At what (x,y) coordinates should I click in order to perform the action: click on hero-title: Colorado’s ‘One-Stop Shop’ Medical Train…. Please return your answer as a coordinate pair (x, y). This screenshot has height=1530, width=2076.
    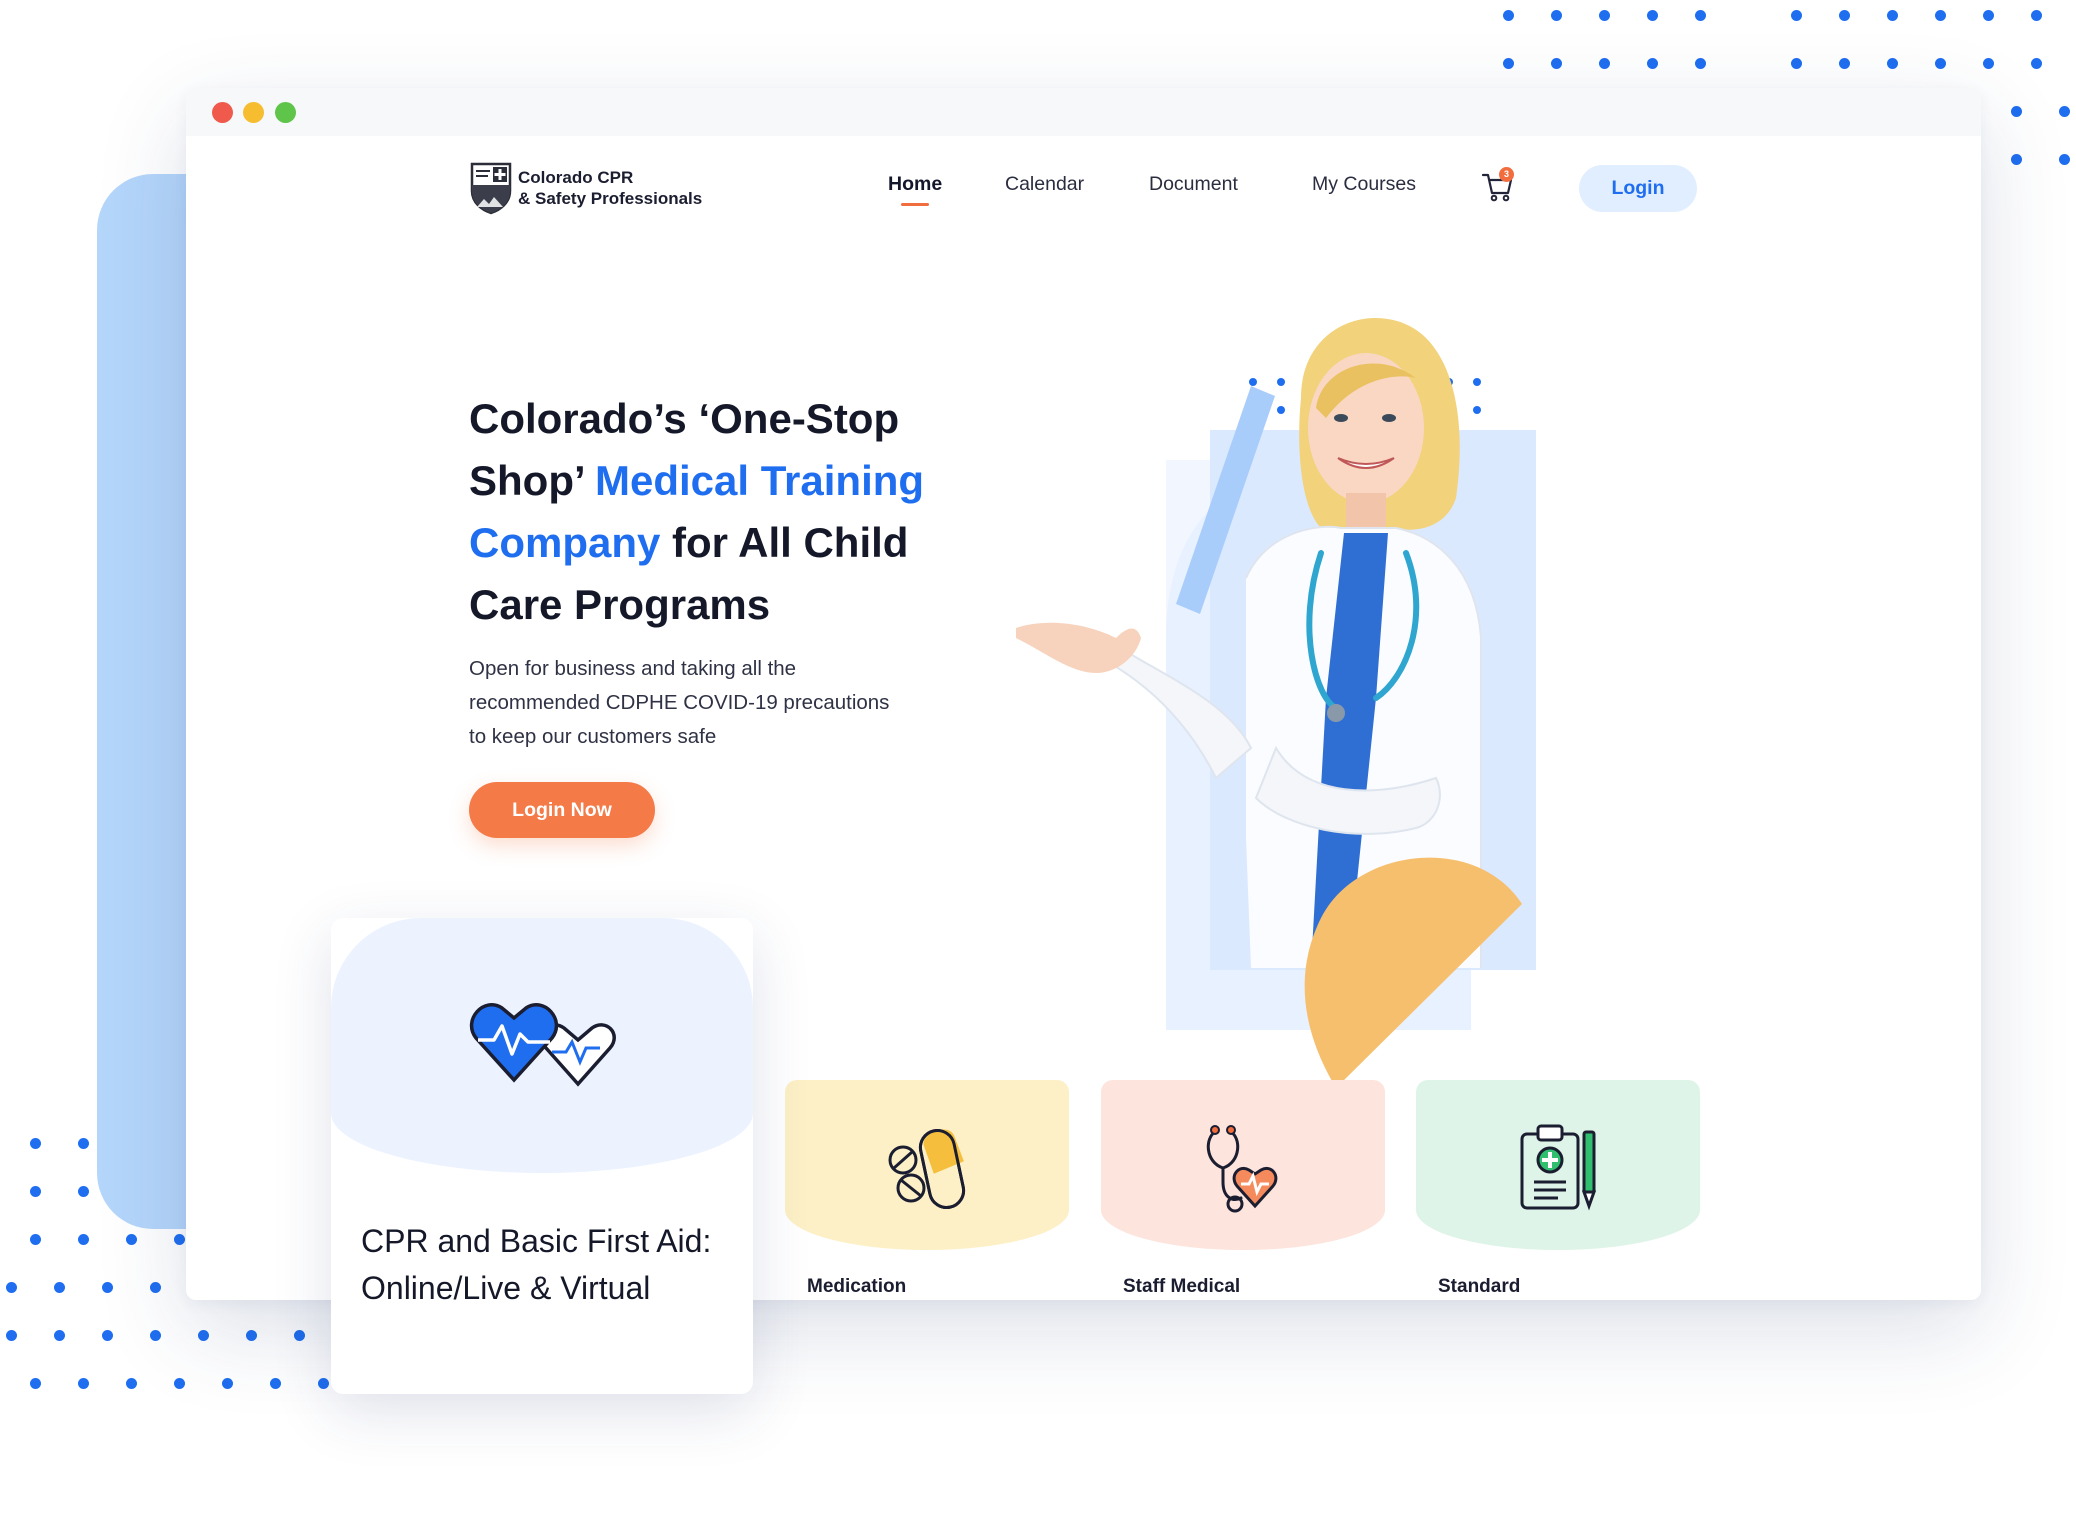
    Looking at the image, I should click on (729, 512).